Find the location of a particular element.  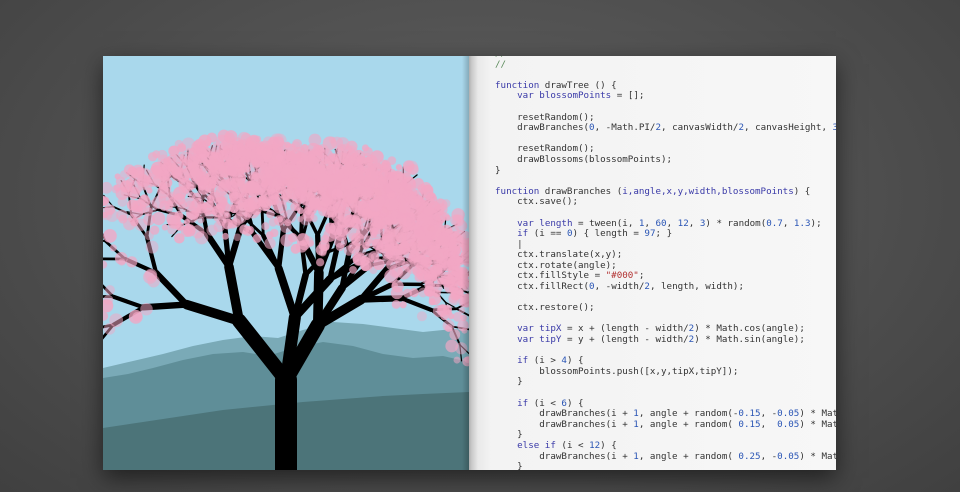

code-token: ctx.rotate(angle); is located at coordinates (556, 265).